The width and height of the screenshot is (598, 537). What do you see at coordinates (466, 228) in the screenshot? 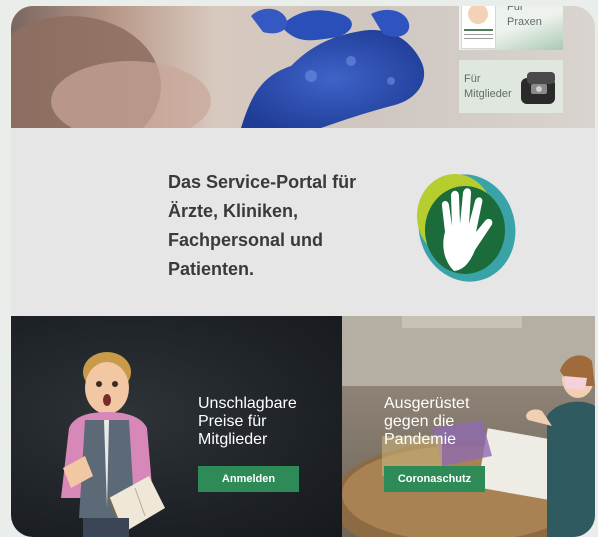
I see `green-hand-logo-icon` at bounding box center [466, 228].